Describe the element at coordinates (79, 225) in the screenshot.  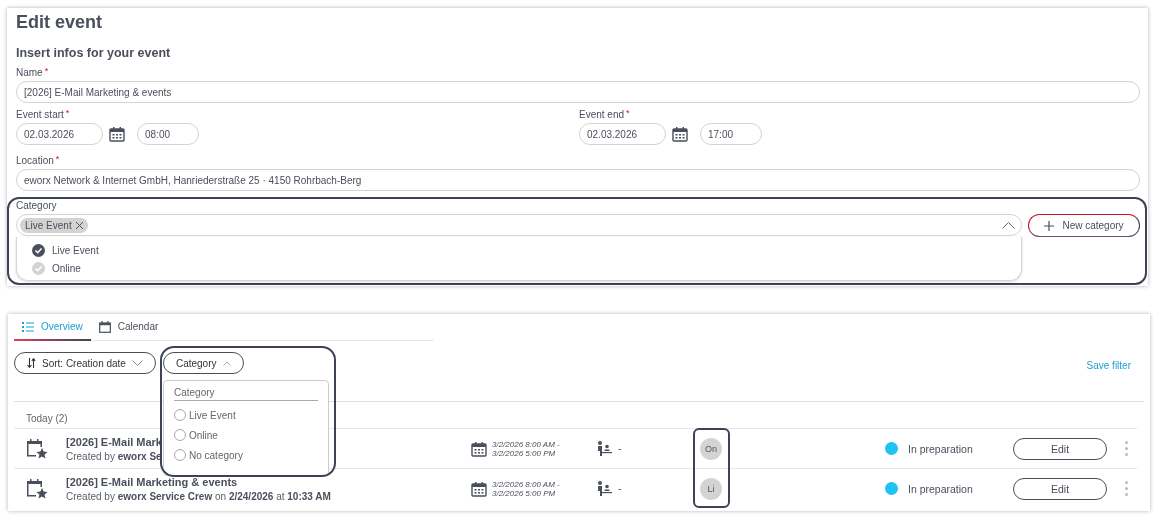
I see `remove-icon` at that location.